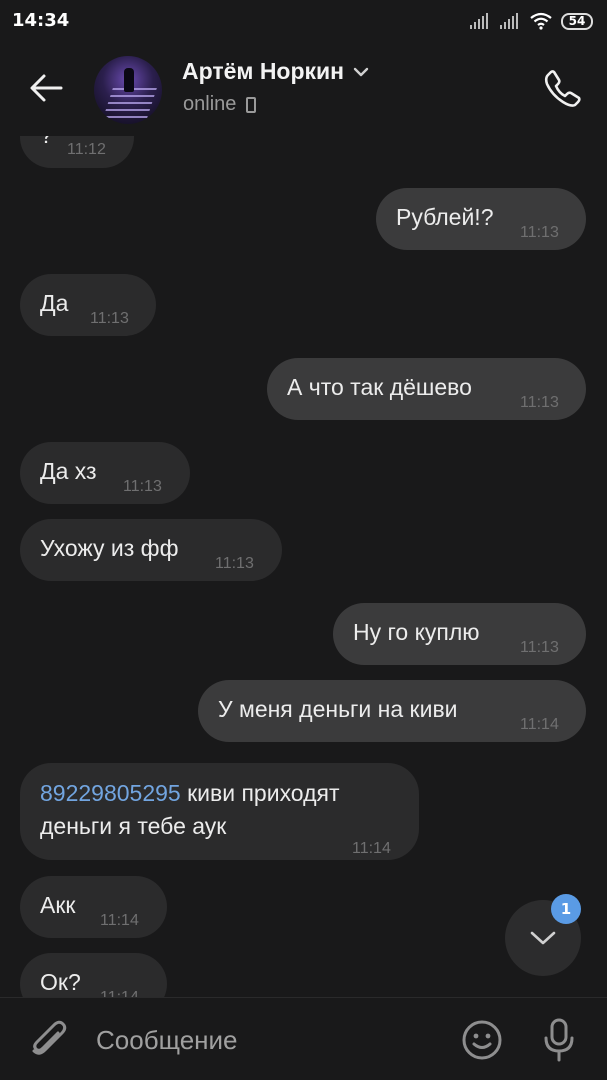  Describe the element at coordinates (58, 905) in the screenshot. I see `message-text: Акк` at that location.